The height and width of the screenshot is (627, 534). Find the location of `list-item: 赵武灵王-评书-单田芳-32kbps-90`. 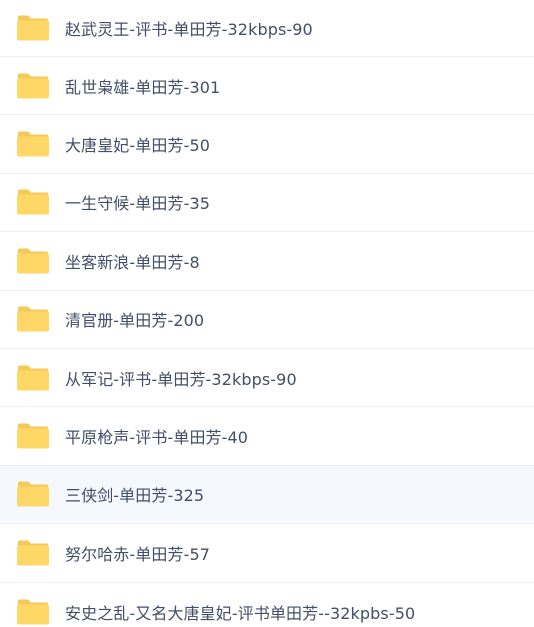

list-item: 赵武灵王-评书-单田芳-32kbps-90 is located at coordinates (267, 28).